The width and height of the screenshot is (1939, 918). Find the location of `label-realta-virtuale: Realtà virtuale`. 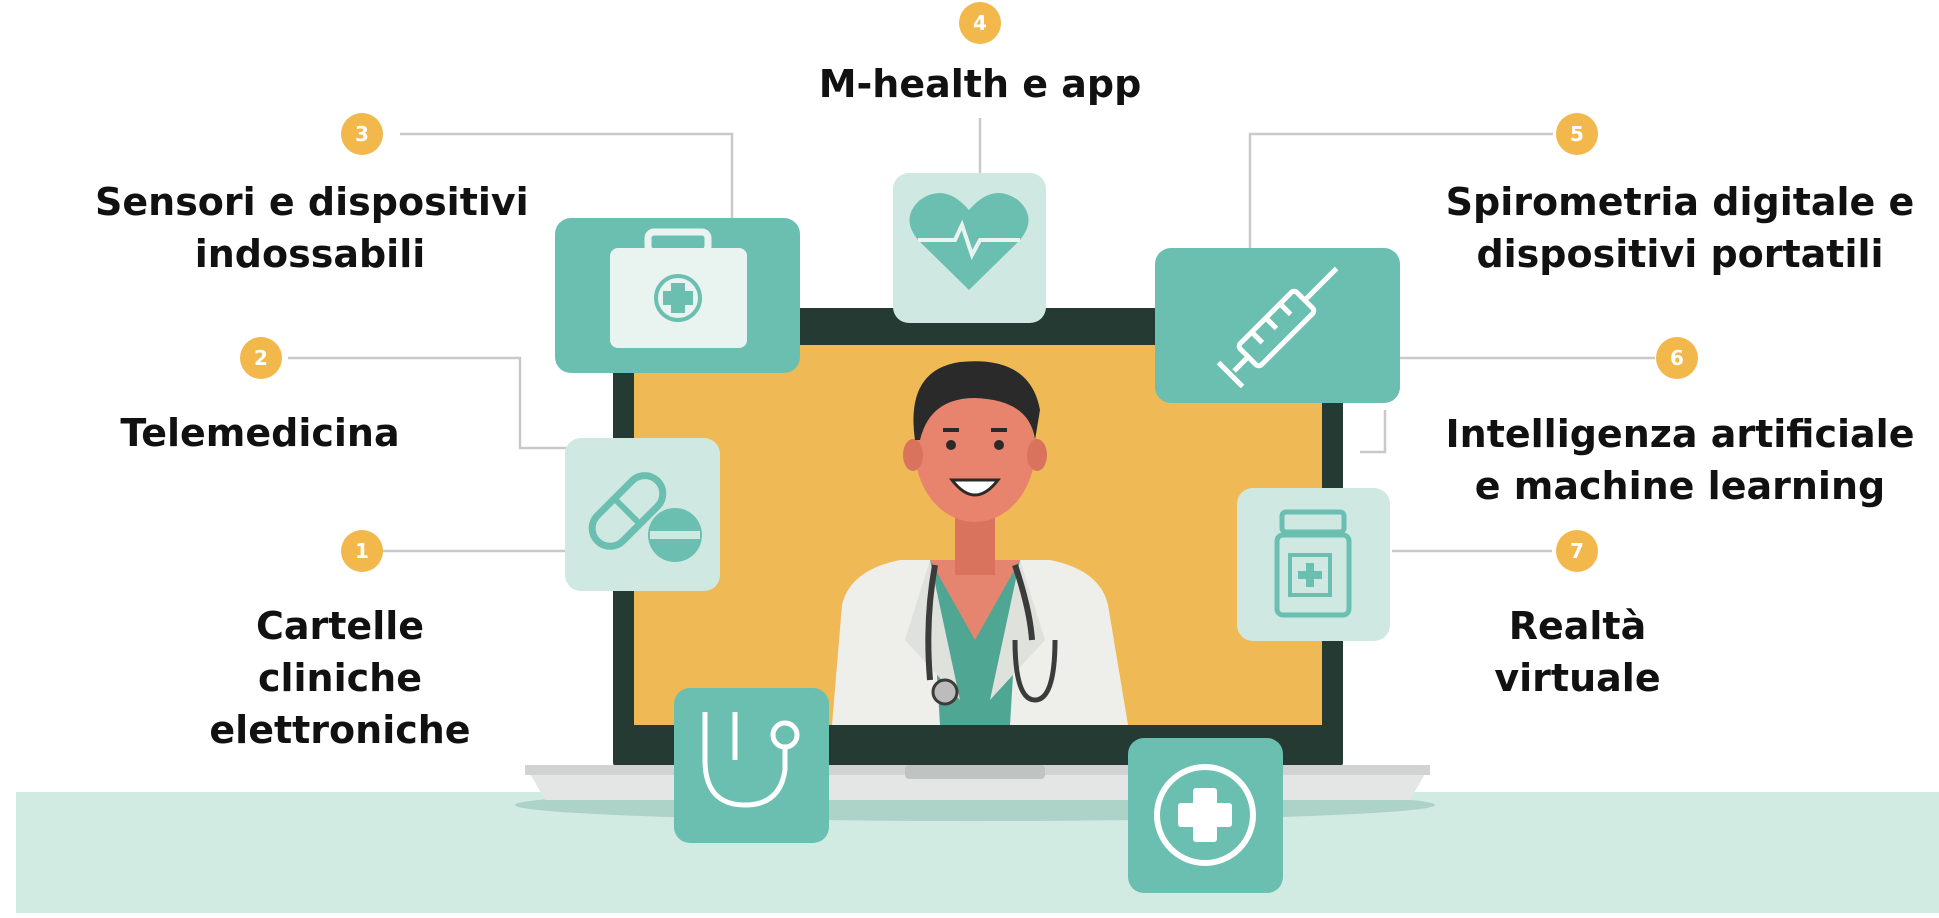

label-realta-virtuale: Realtà virtuale is located at coordinates (1577, 652).